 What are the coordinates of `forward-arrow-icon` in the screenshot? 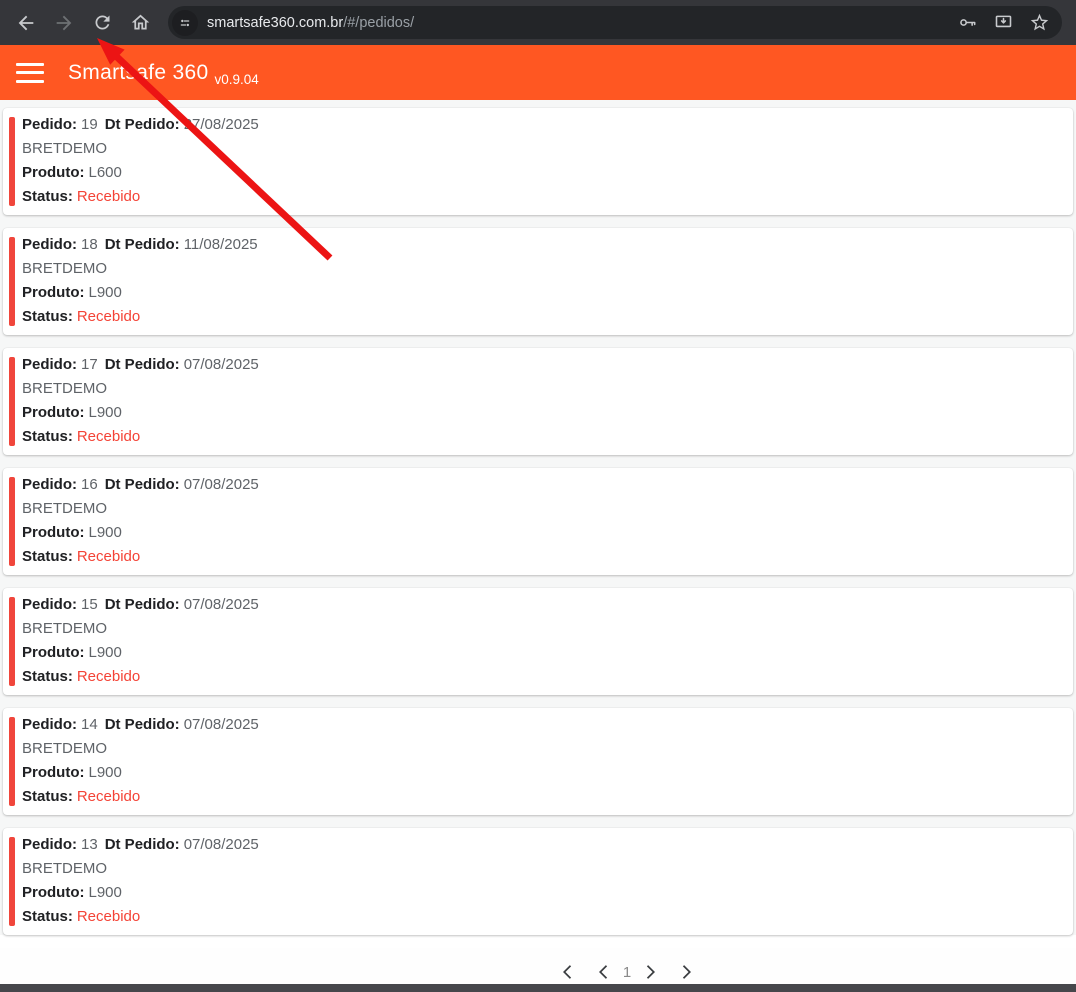 It's located at (64, 22).